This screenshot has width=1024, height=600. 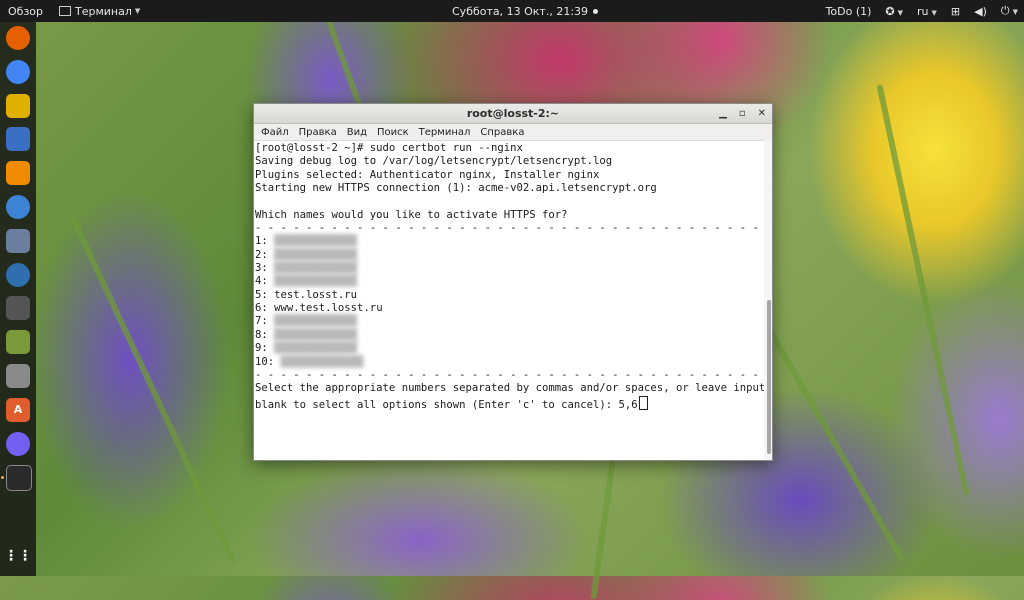 I want to click on network-icon: ⊞, so click(x=955, y=11).